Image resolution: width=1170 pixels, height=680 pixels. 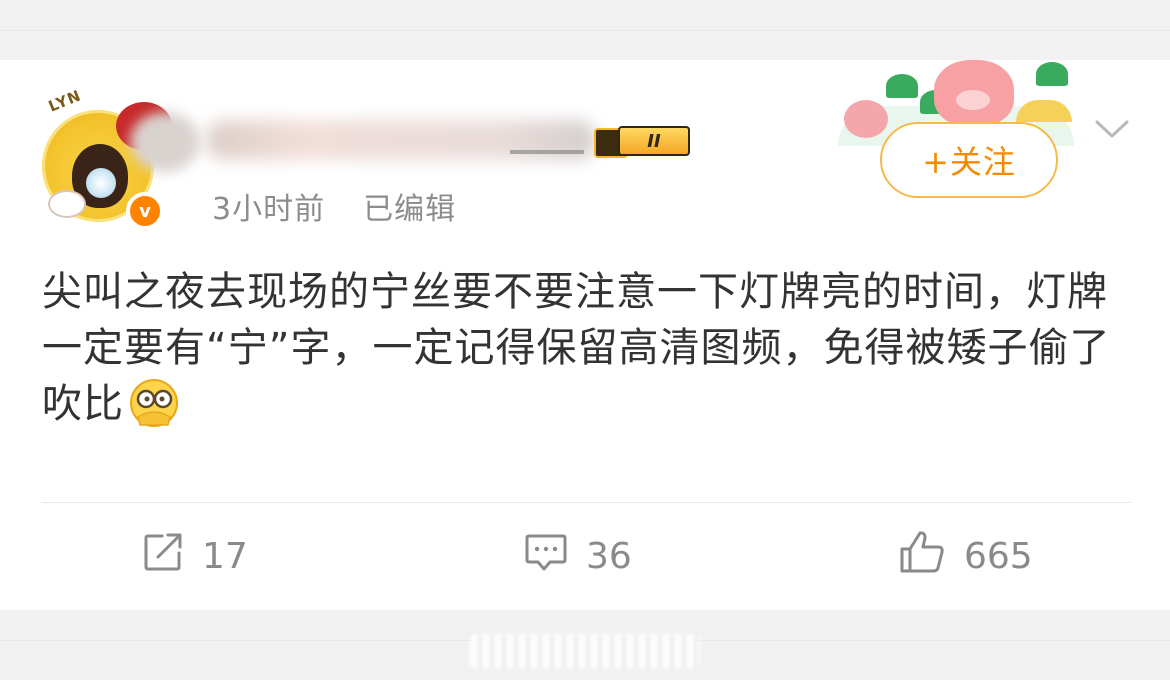 What do you see at coordinates (101, 183) in the screenshot?
I see `avatar-candy` at bounding box center [101, 183].